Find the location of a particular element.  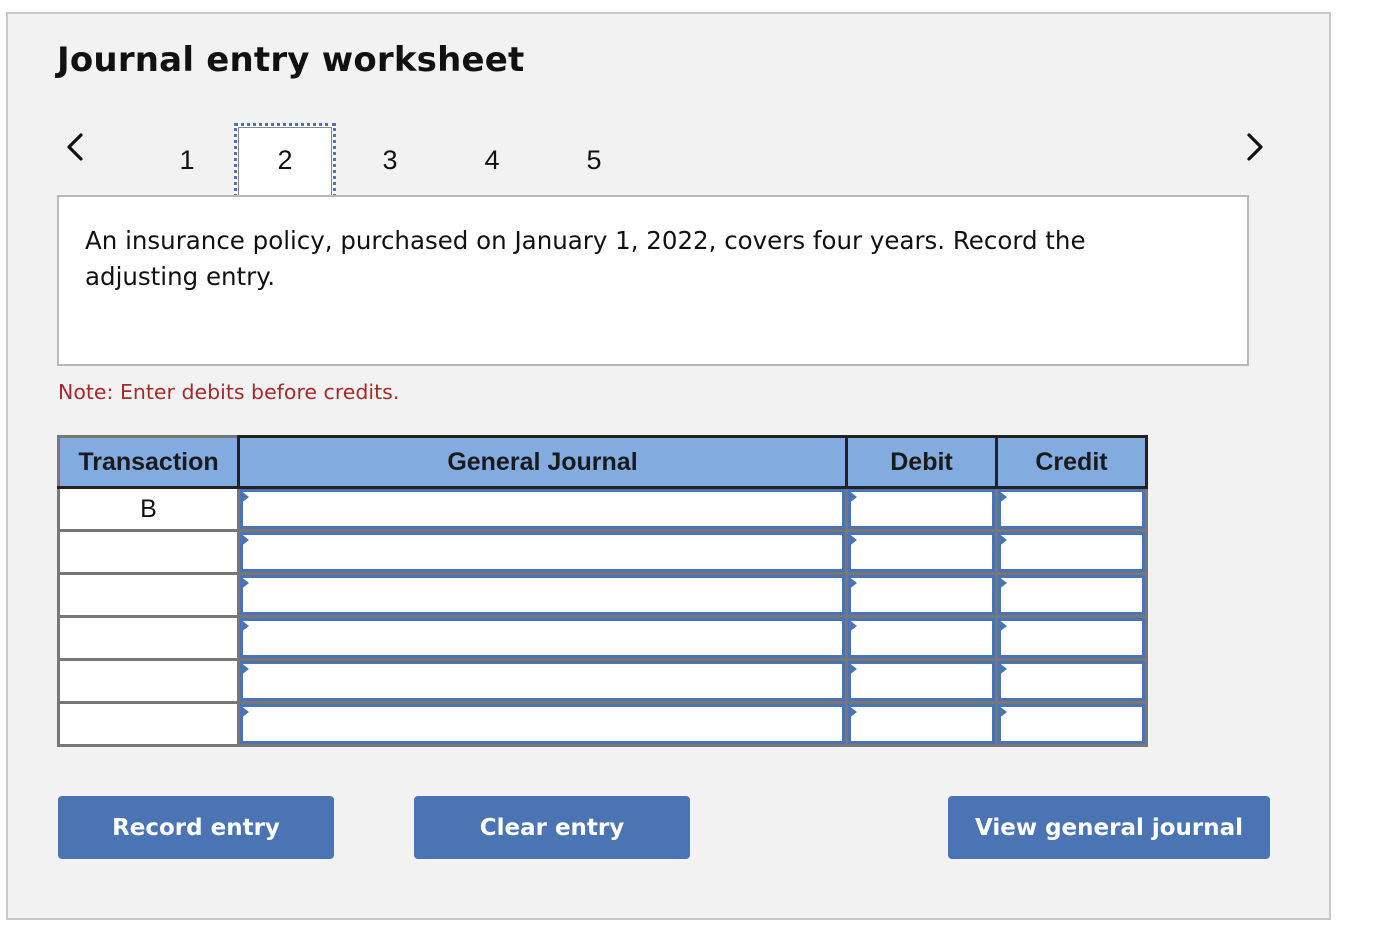

record-entry-button: Record entry is located at coordinates (196, 827).